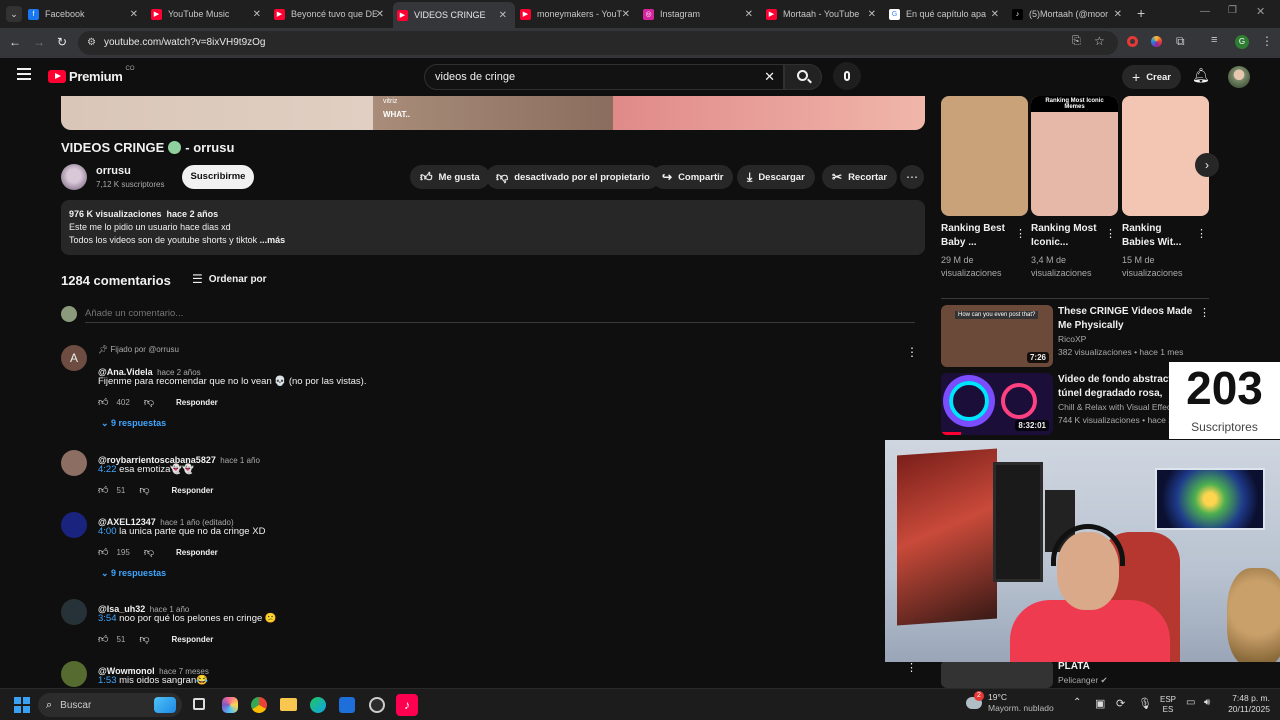 Image resolution: width=1280 pixels, height=720 pixels. What do you see at coordinates (74, 177) in the screenshot?
I see `channel-avatar` at bounding box center [74, 177].